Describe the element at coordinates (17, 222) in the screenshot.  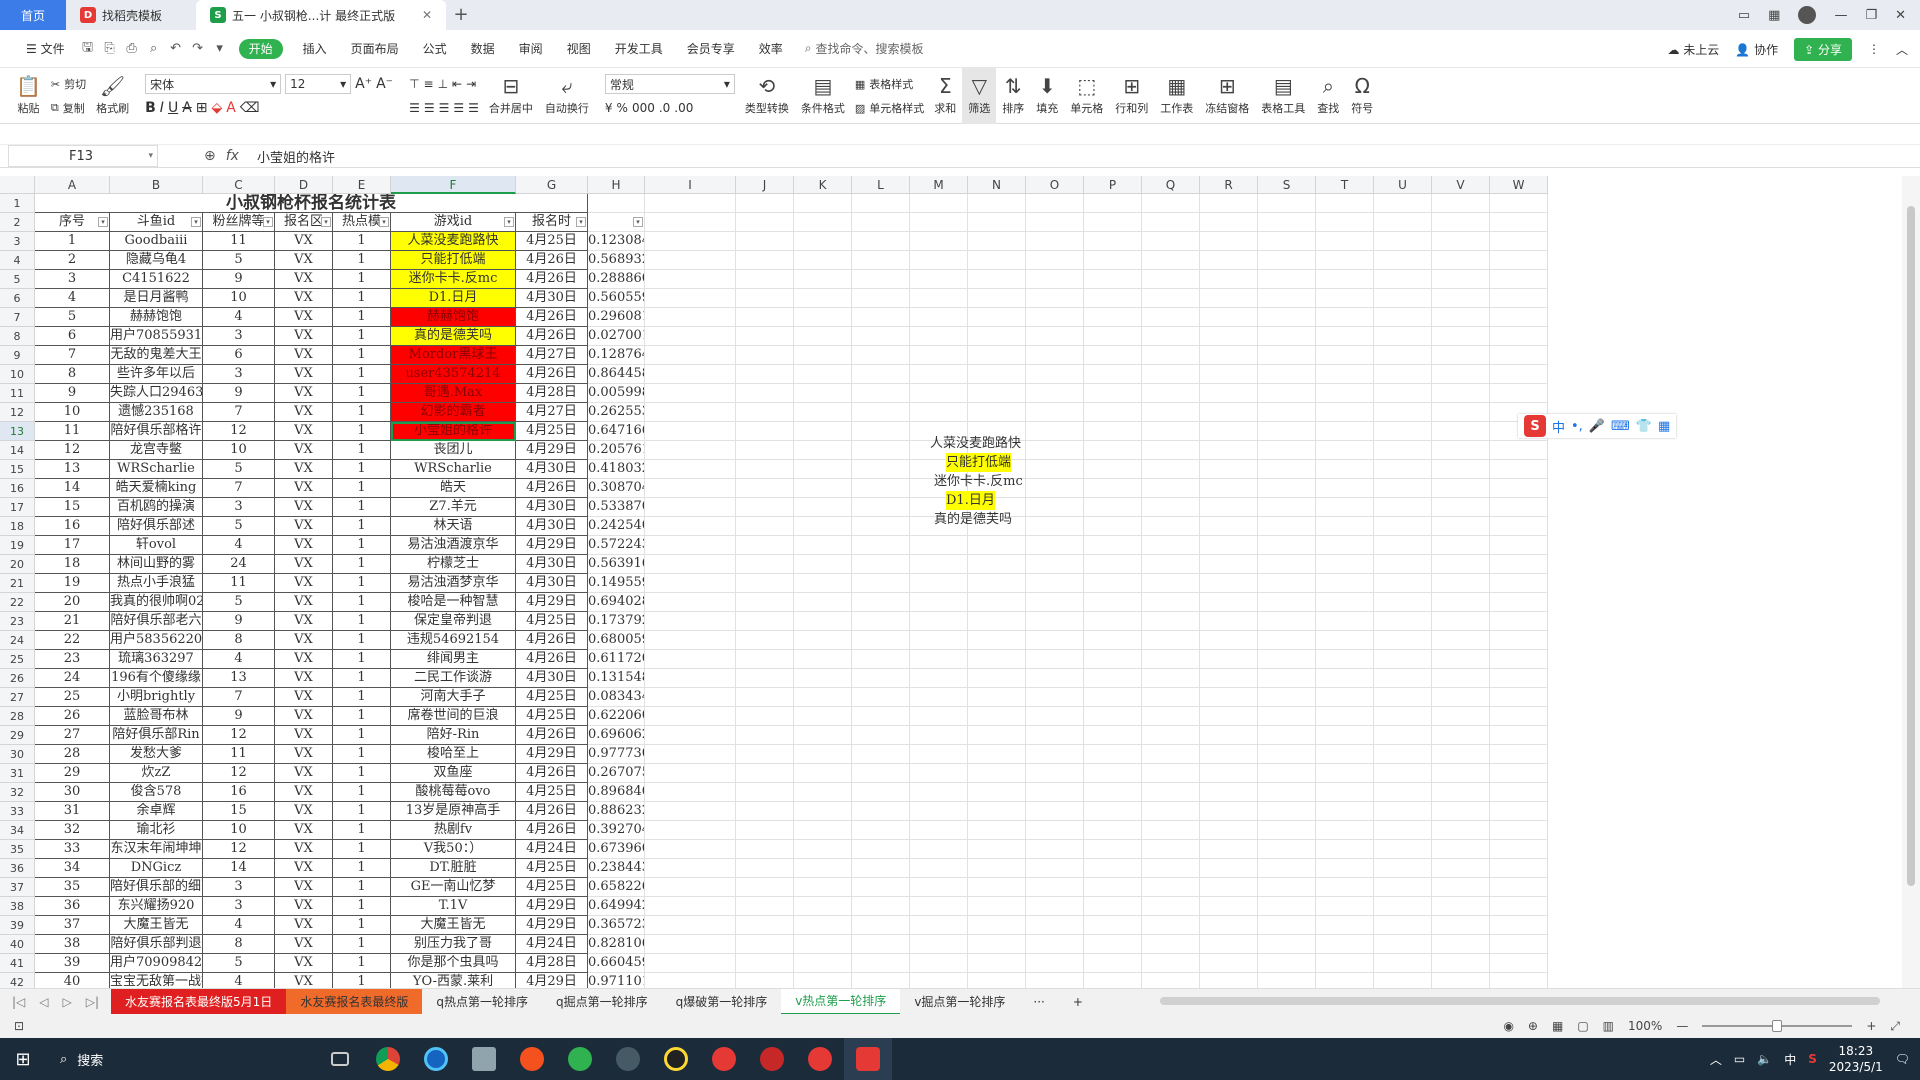
I see `row-header: 2` at that location.